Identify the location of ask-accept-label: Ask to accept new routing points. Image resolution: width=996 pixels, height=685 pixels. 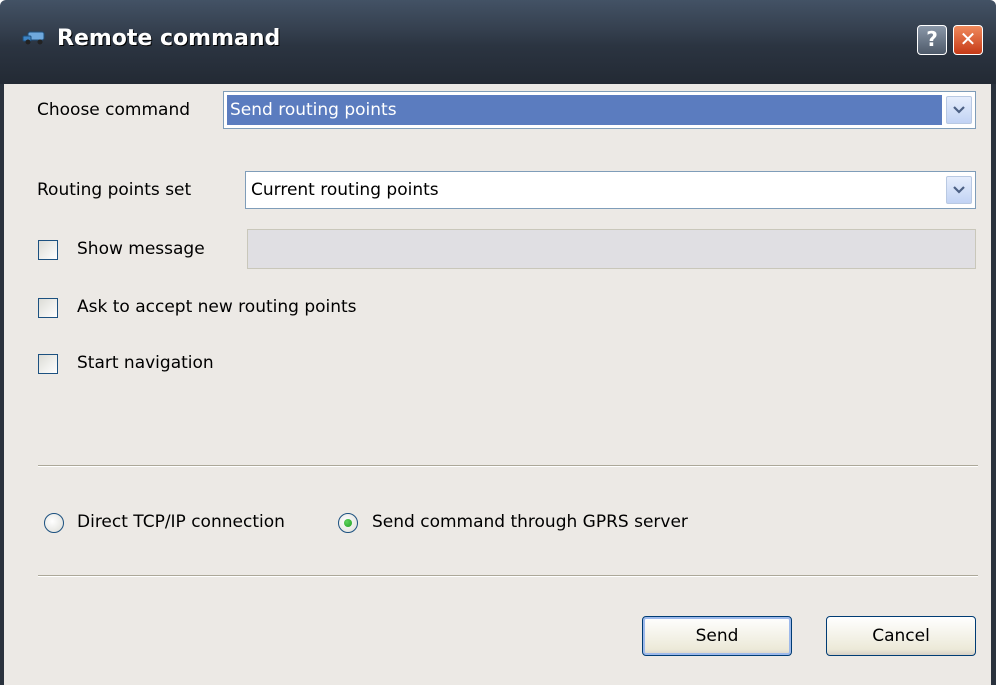
(217, 307).